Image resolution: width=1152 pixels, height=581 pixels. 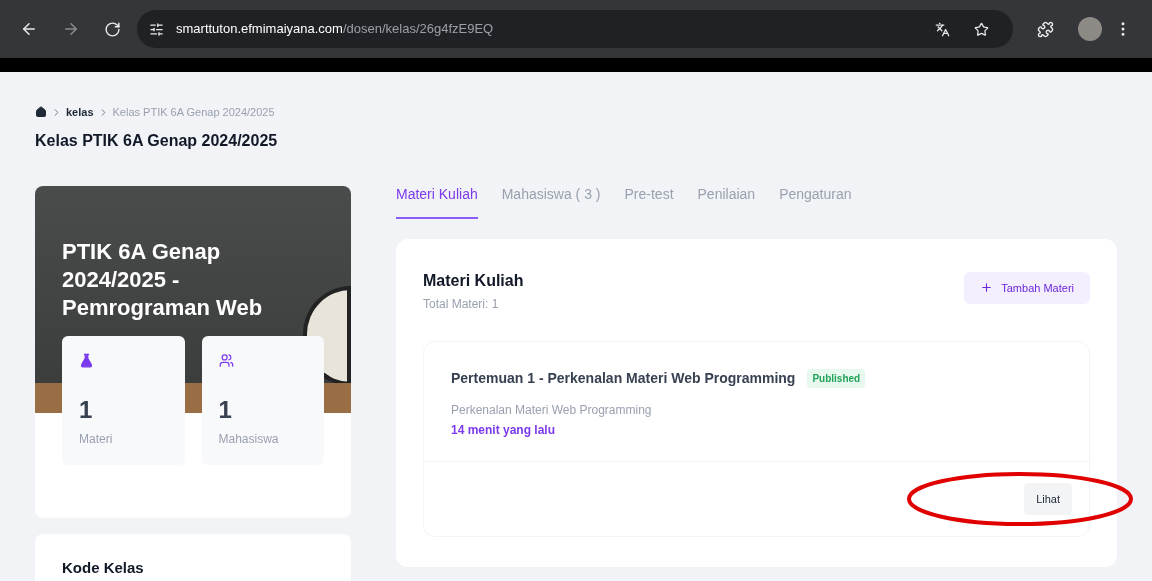 What do you see at coordinates (504, 430) in the screenshot?
I see `materi-time: 14 menit yang lalu` at bounding box center [504, 430].